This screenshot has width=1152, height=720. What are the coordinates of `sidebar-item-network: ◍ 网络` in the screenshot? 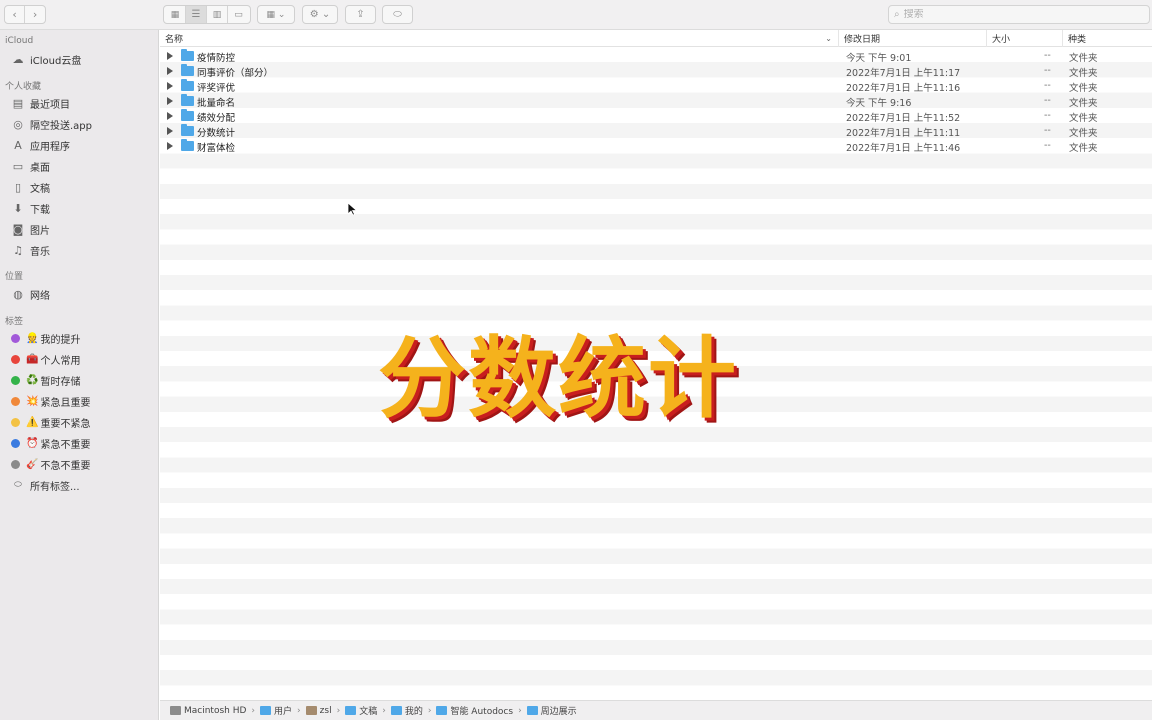 It's located at (30, 294).